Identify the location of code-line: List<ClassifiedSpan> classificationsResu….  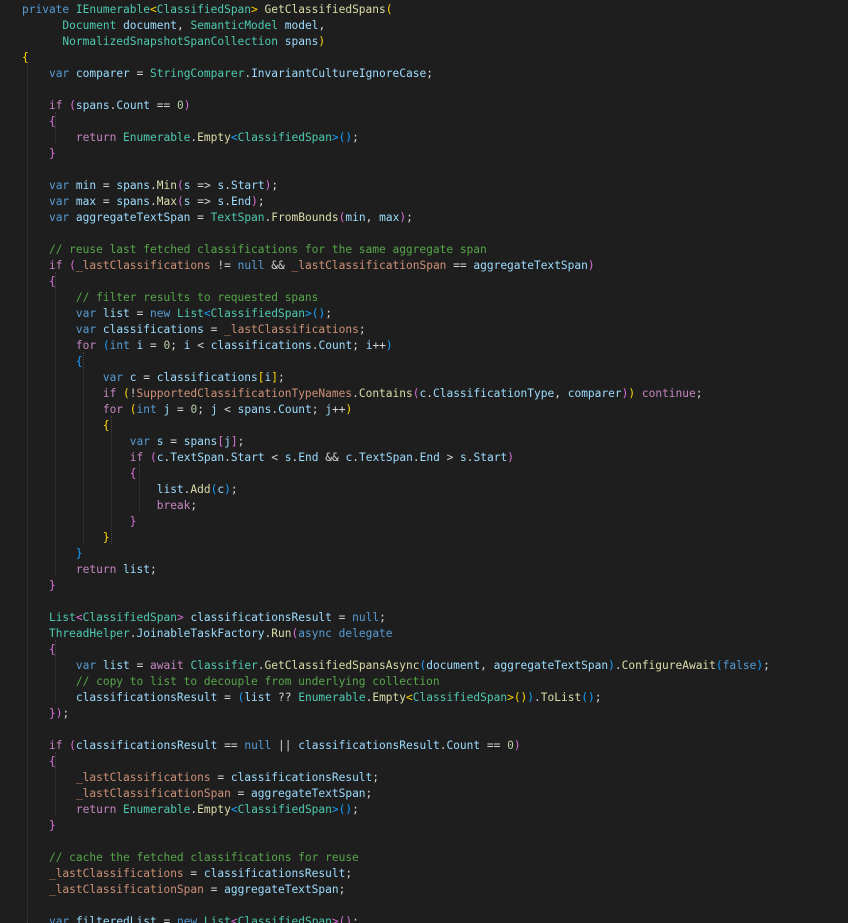
(204, 618).